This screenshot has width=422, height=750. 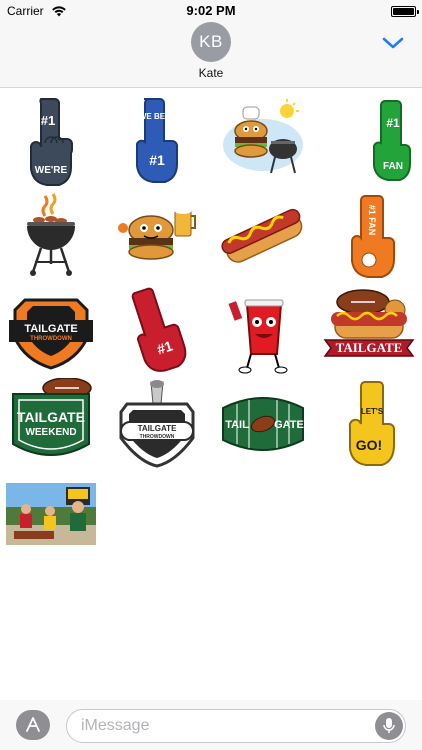 What do you see at coordinates (393, 43) in the screenshot?
I see `chevron-down-icon` at bounding box center [393, 43].